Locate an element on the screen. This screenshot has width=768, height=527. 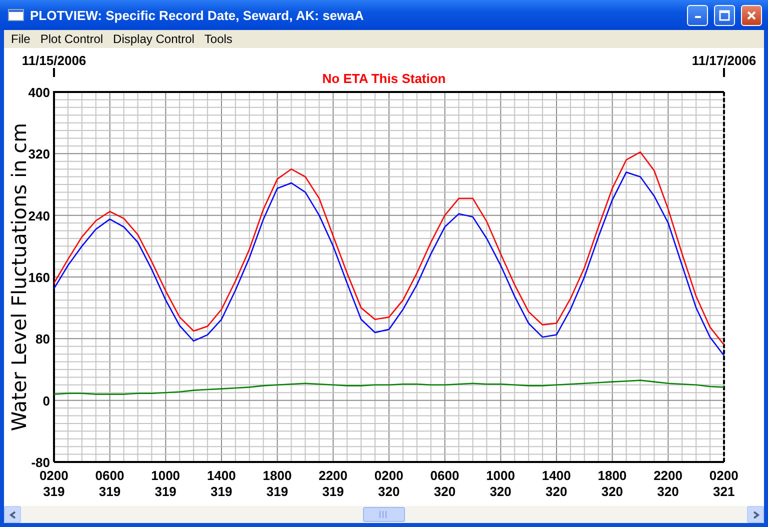
y-tick-label: -80 is located at coordinates (40, 461).